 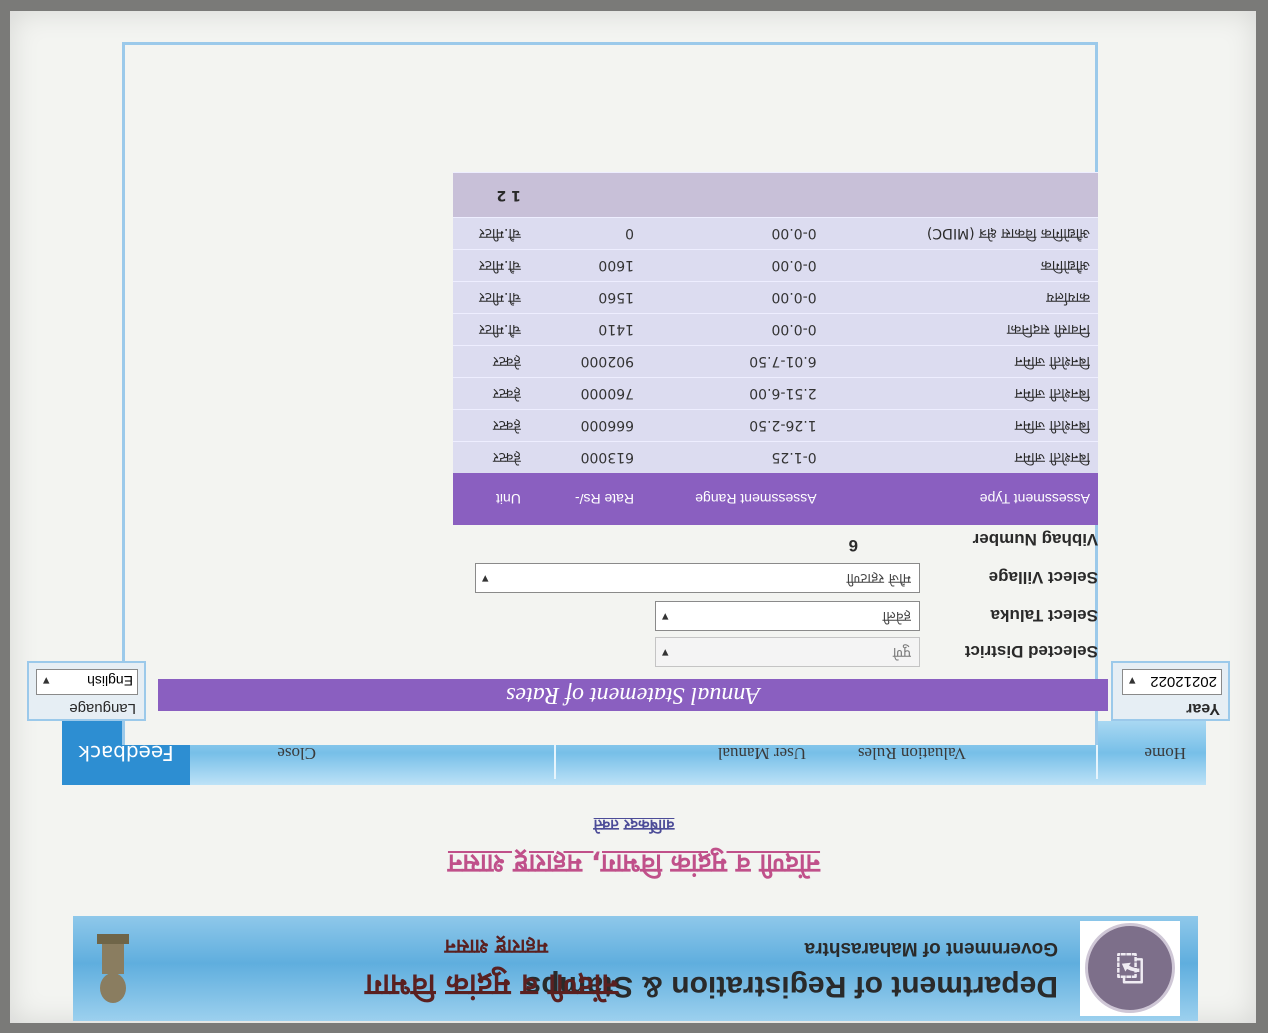 What do you see at coordinates (961, 233) in the screenshot?
I see `cell-type: औद्योगिक विकास क्षेत्र (MIDC)` at bounding box center [961, 233].